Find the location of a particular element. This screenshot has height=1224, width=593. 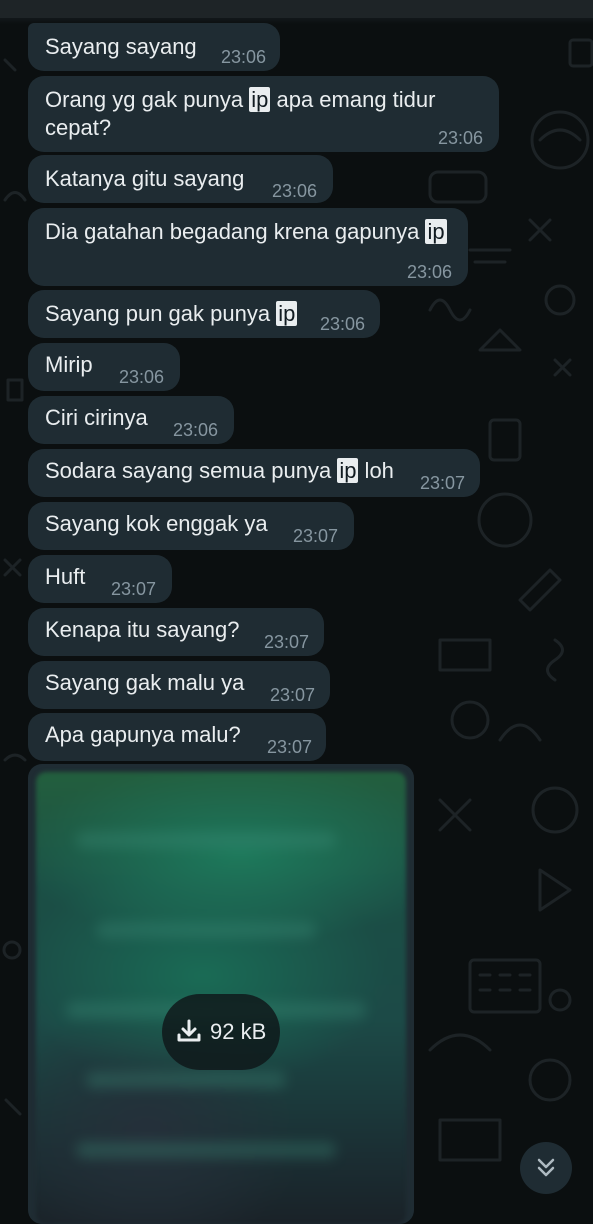

message-text-line2: cepat? is located at coordinates (78, 127).